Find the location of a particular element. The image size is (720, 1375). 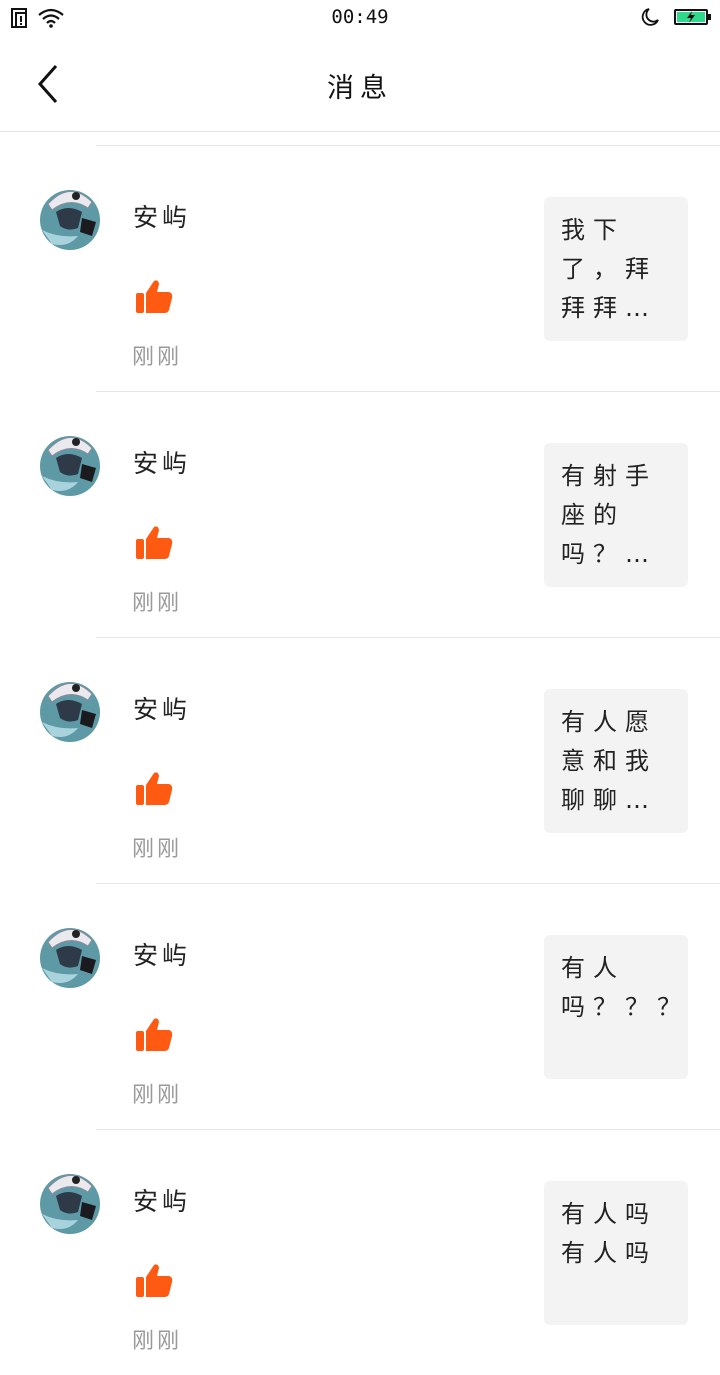

status-time: 00:49 is located at coordinates (360, 17).